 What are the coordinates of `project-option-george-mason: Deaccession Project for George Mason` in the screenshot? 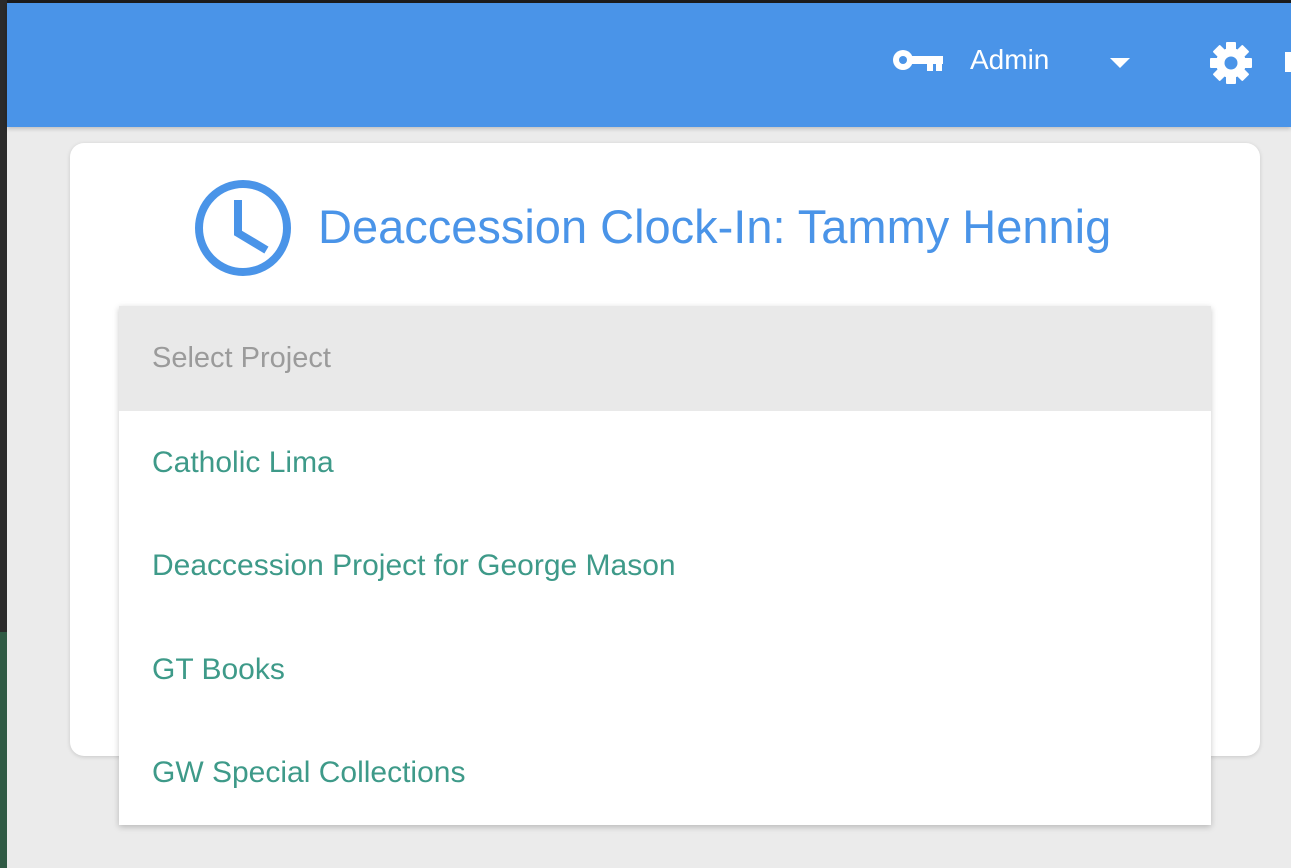 It's located at (665, 567).